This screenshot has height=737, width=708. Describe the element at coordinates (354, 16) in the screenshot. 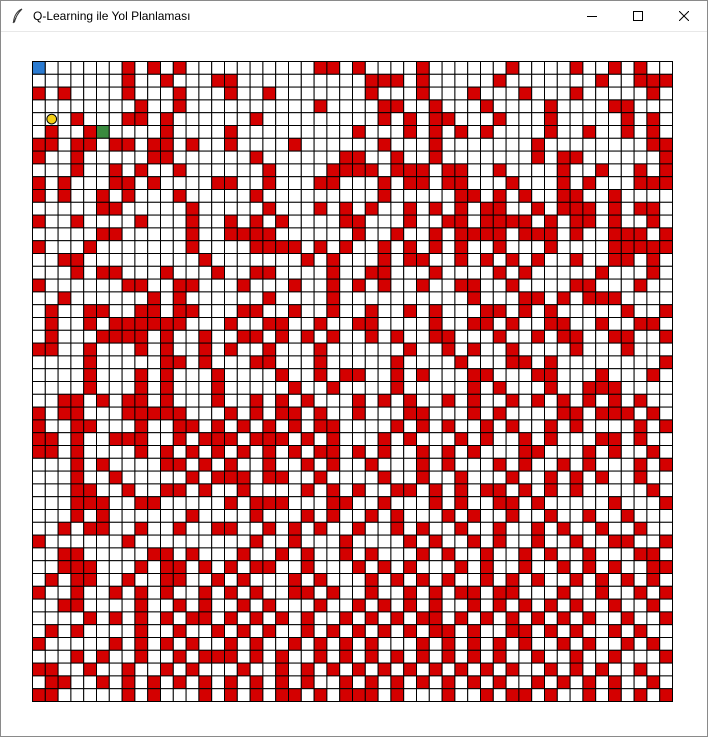

I see `title-bar: Q-Learning ile Yol Planlaması` at that location.